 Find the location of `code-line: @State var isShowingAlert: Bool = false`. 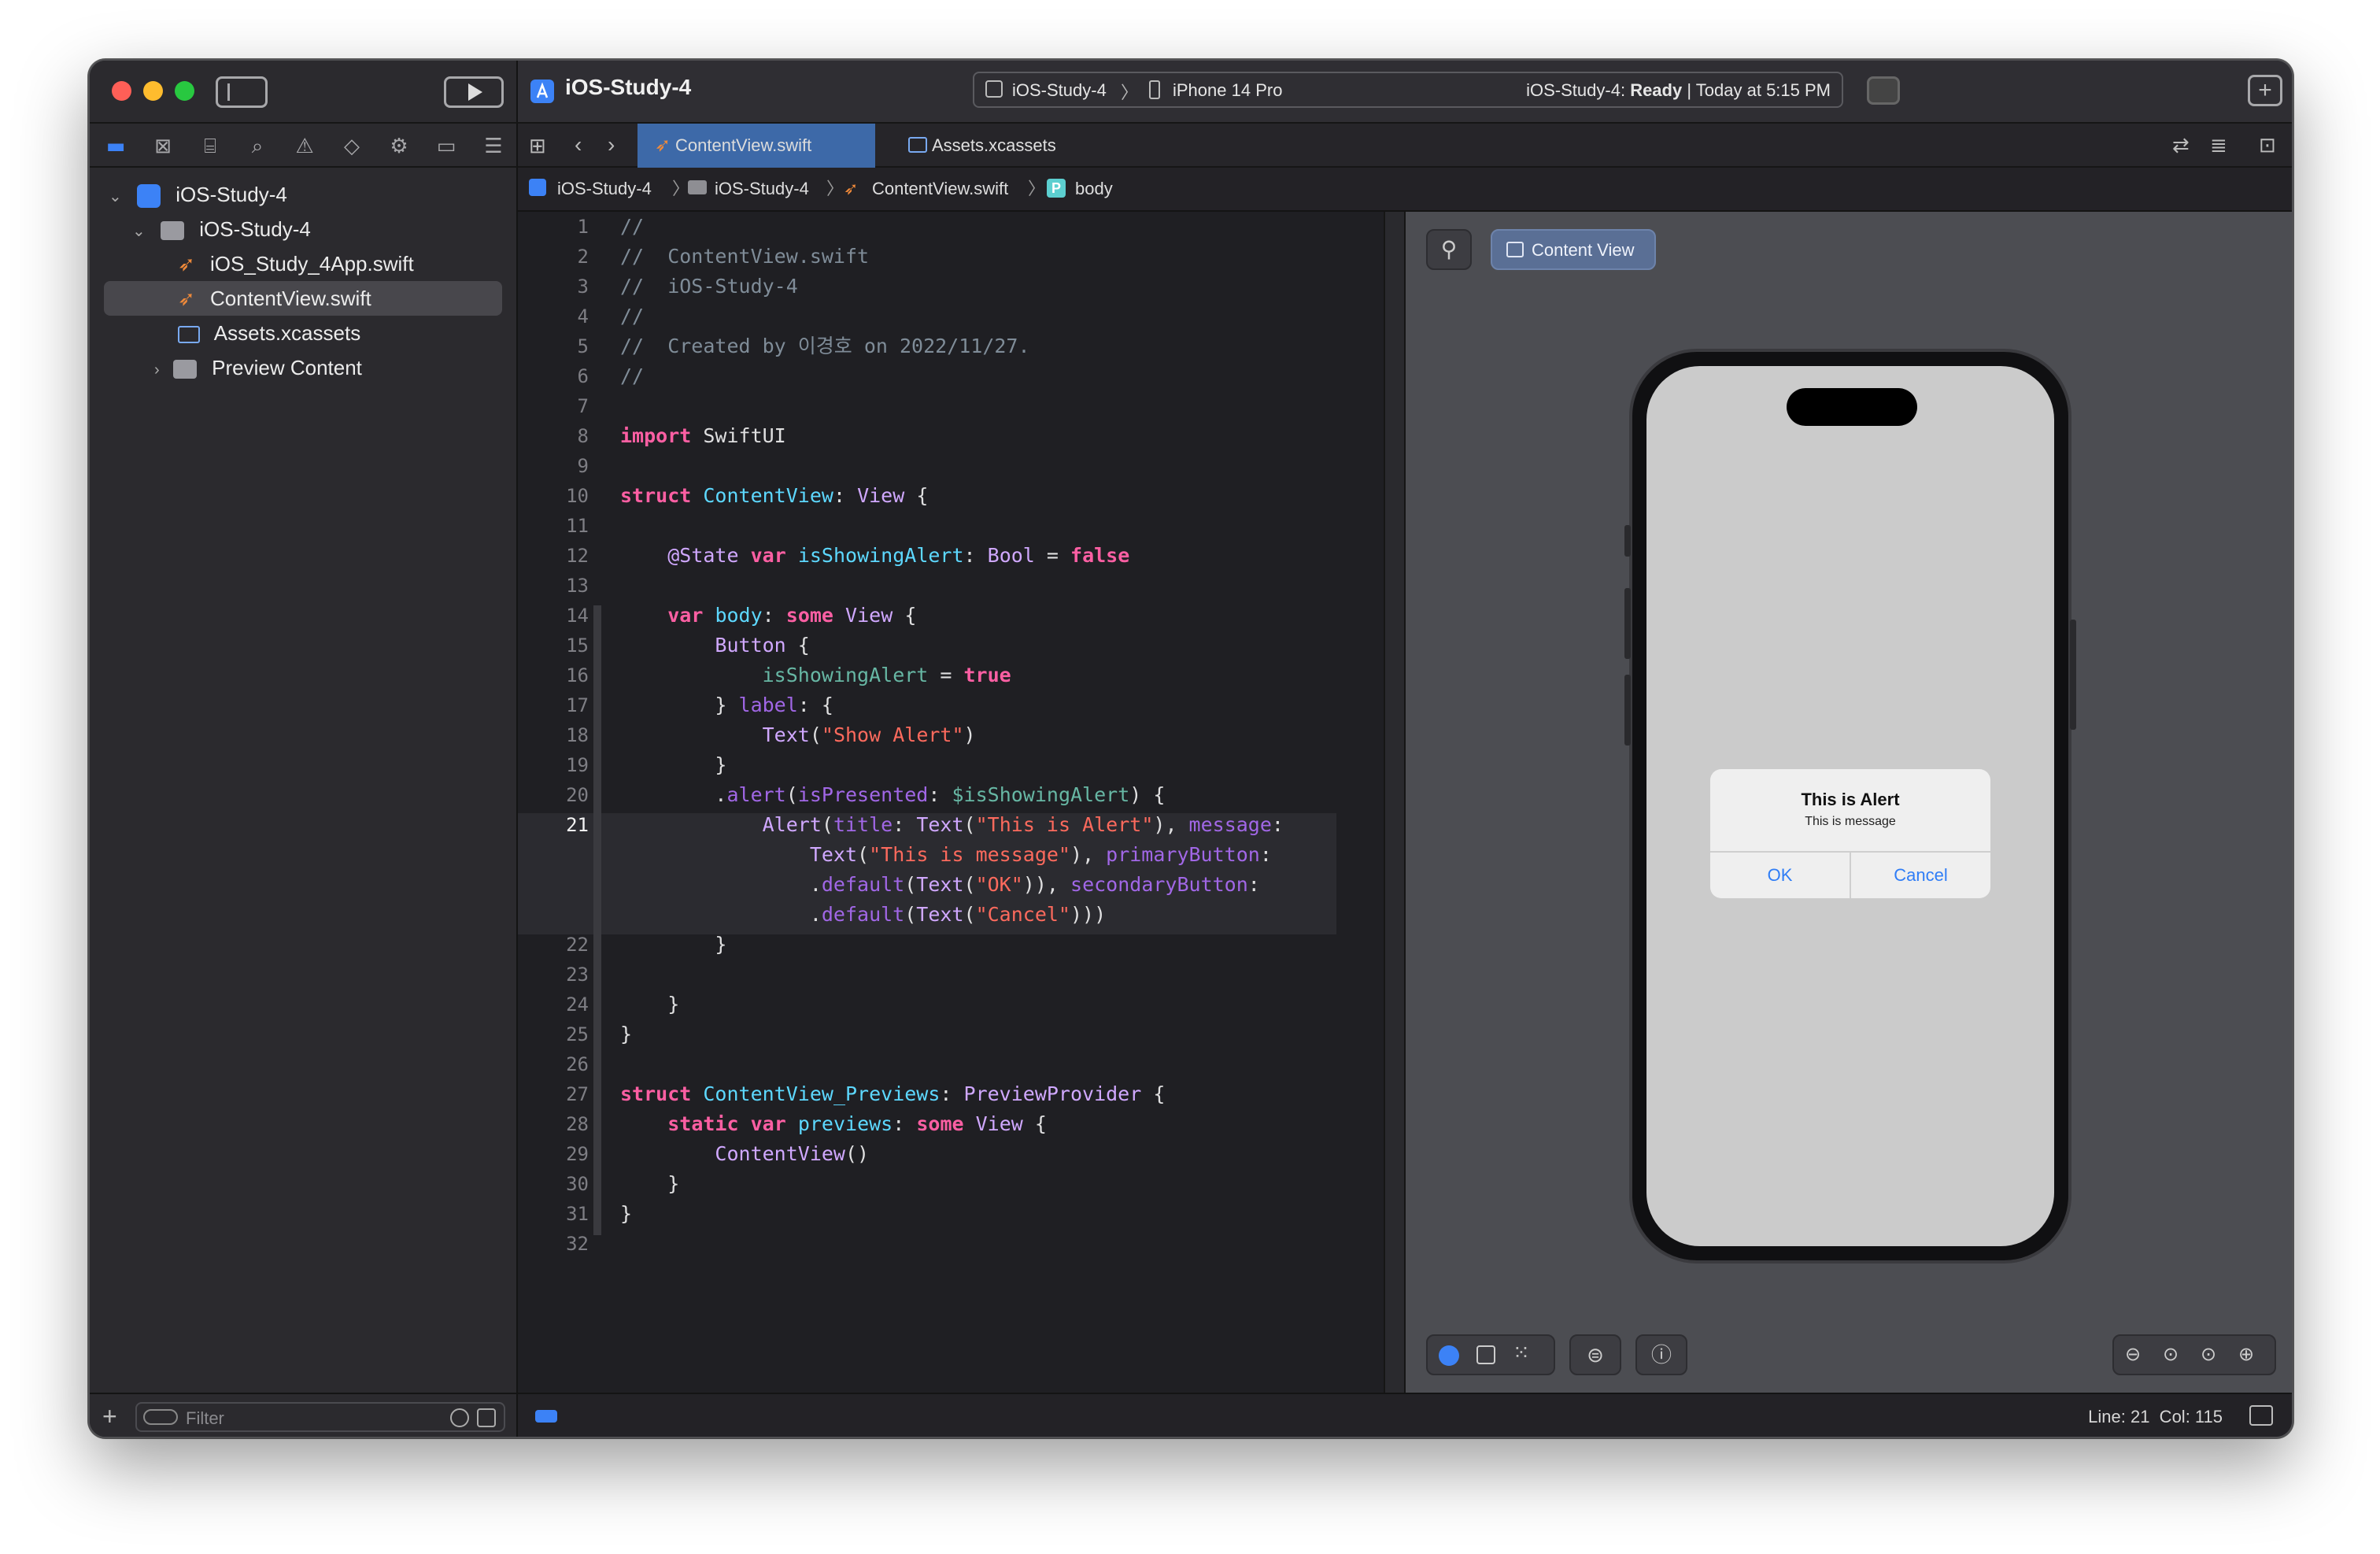

code-line: @State var isShowingAlert: Bool = false is located at coordinates (898, 555).